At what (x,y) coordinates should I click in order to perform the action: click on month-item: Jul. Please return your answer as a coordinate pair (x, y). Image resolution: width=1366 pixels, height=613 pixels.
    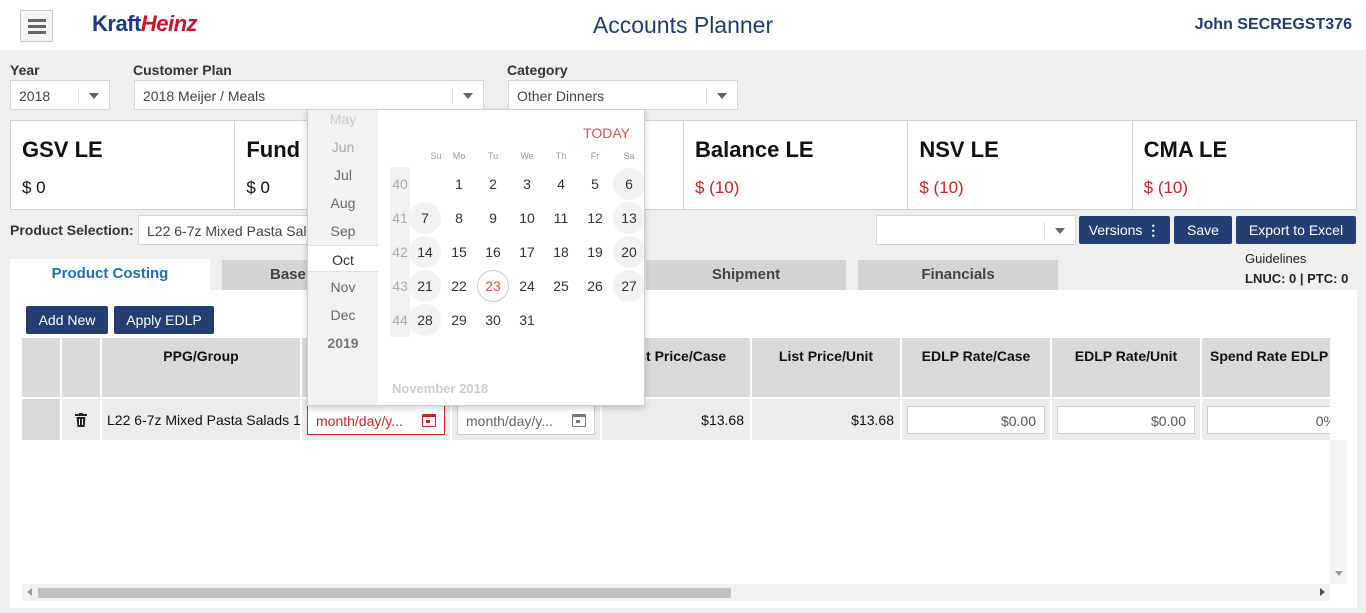
    Looking at the image, I should click on (343, 175).